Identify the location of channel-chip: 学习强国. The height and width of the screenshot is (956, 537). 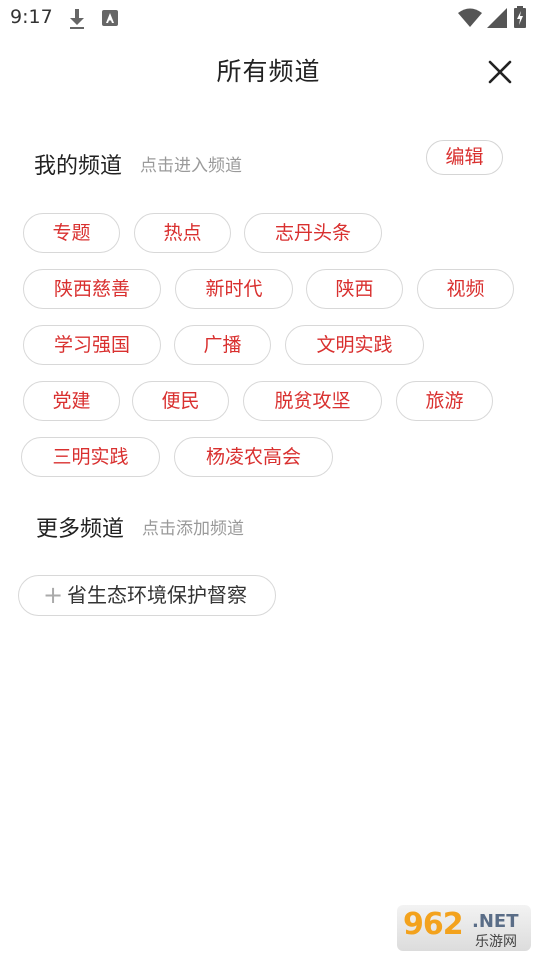
(92, 345).